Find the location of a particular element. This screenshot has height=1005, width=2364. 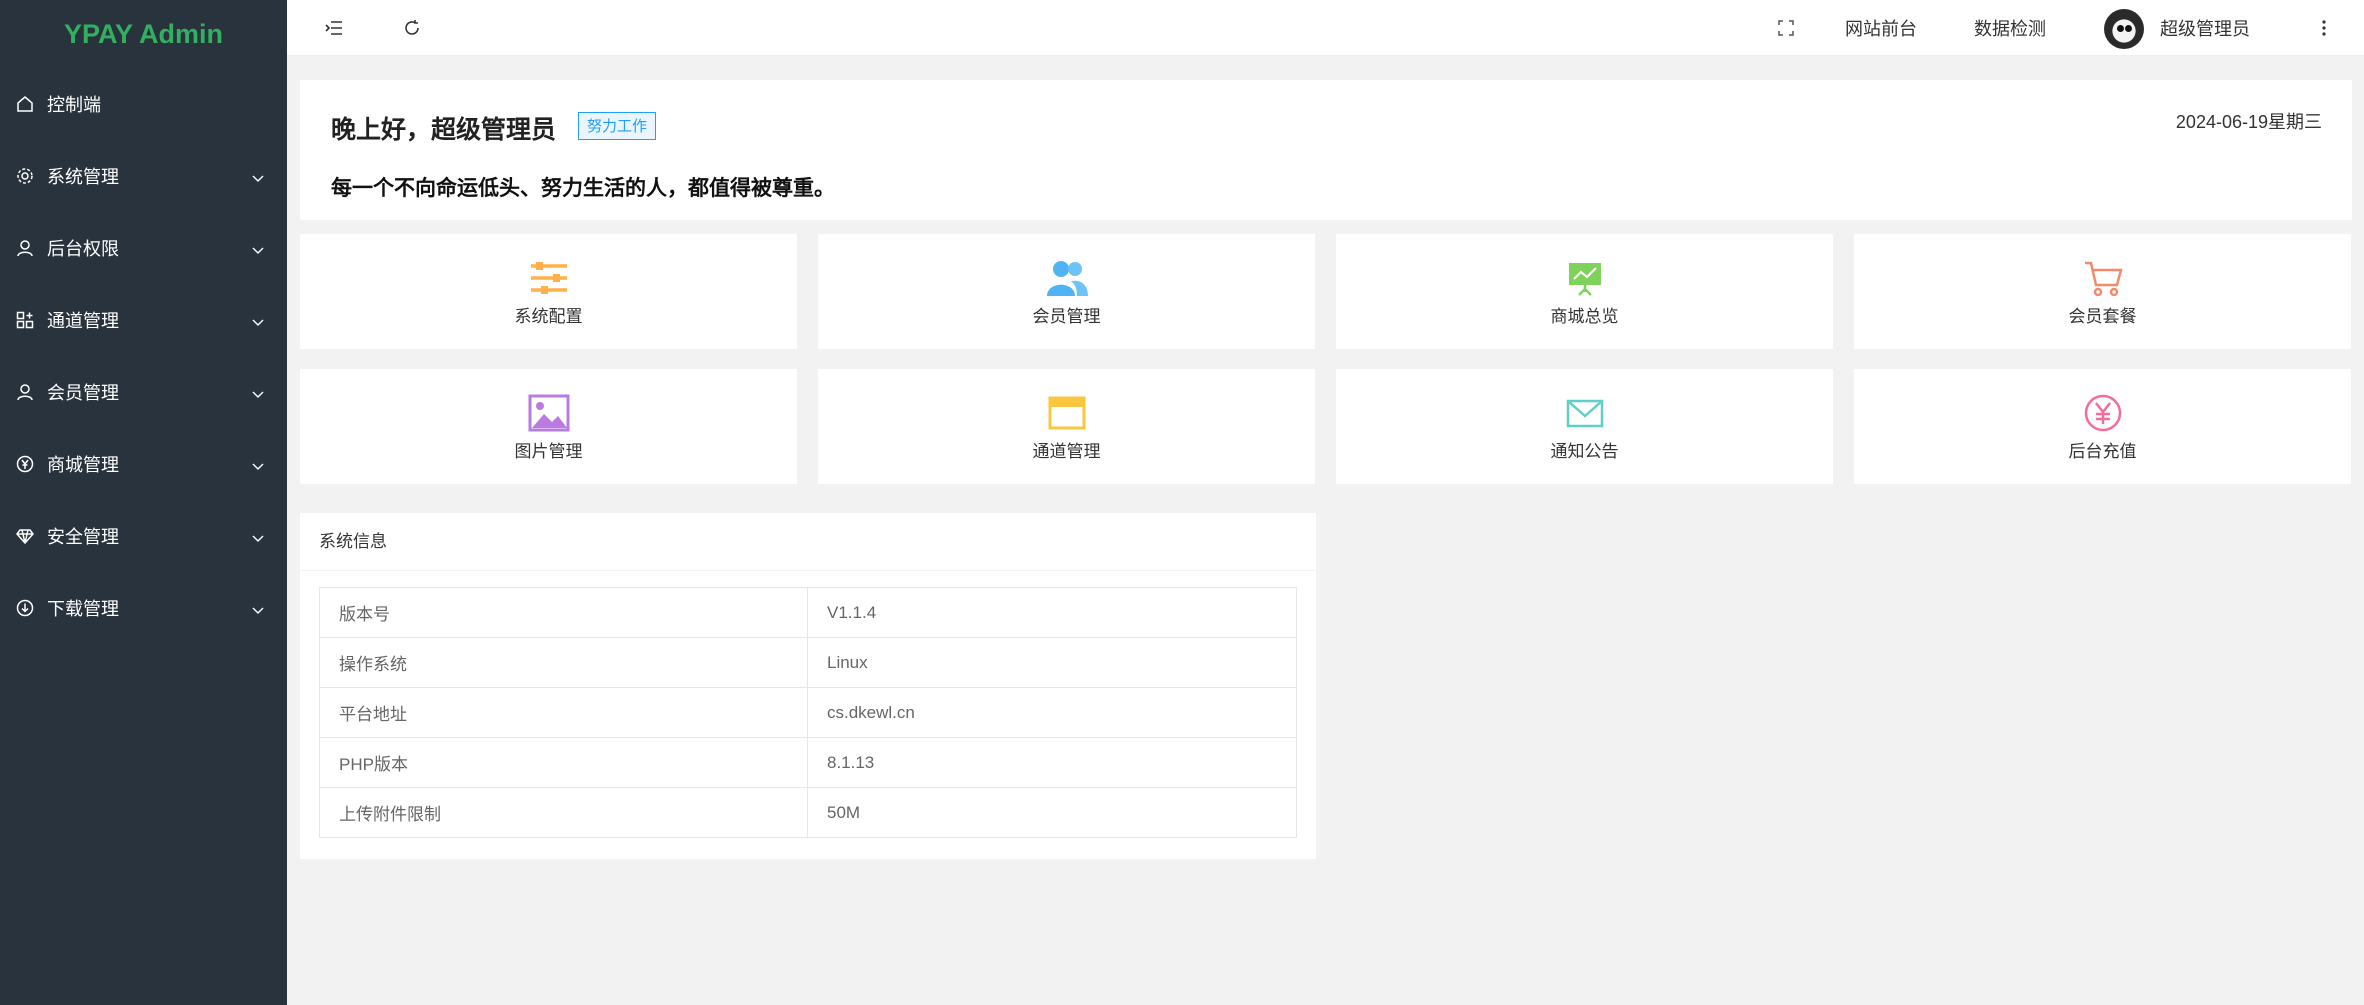

indent-icon is located at coordinates (333, 28).